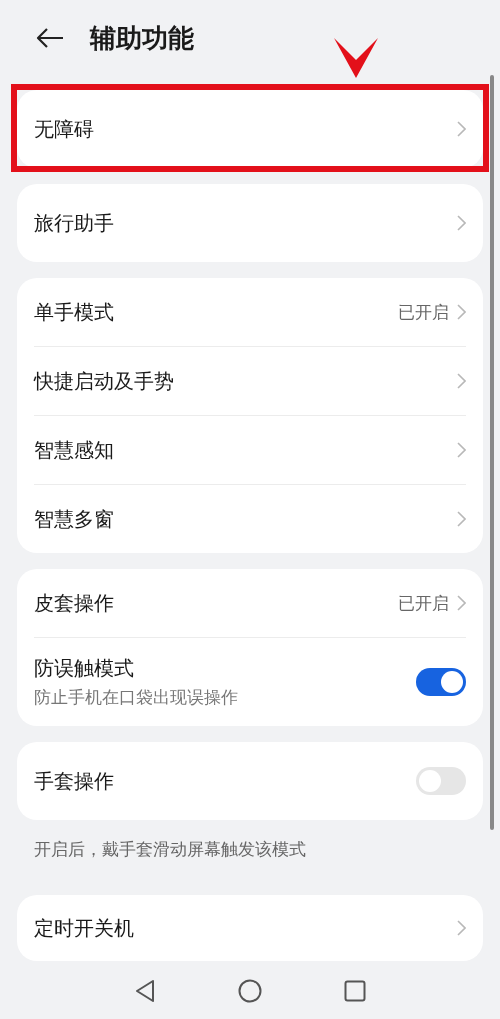 Image resolution: width=500 pixels, height=1019 pixels. Describe the element at coordinates (355, 990) in the screenshot. I see `recents-icon` at that location.